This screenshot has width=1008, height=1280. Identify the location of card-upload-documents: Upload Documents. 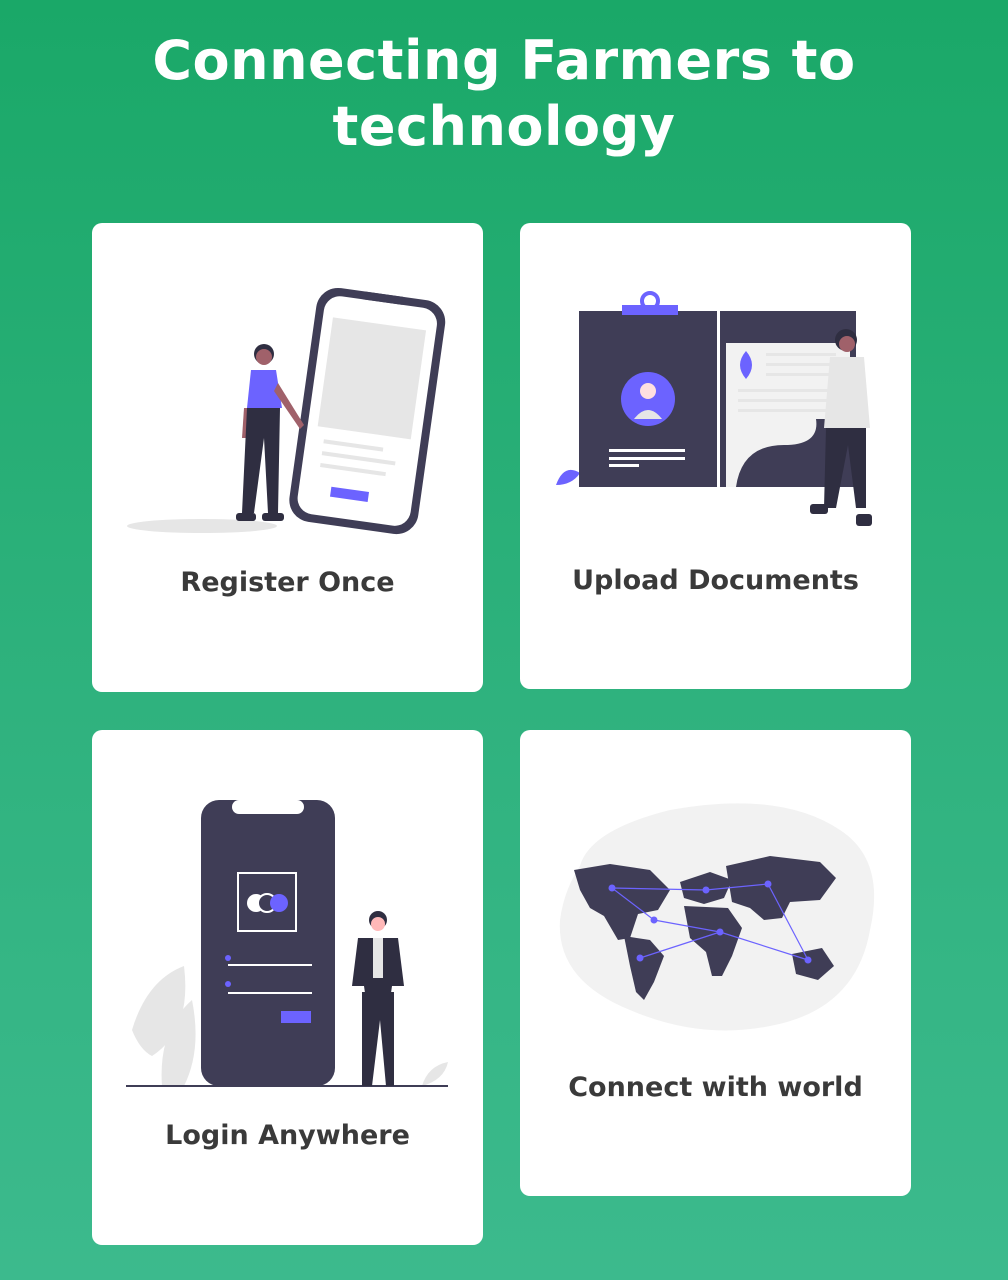
(715, 456).